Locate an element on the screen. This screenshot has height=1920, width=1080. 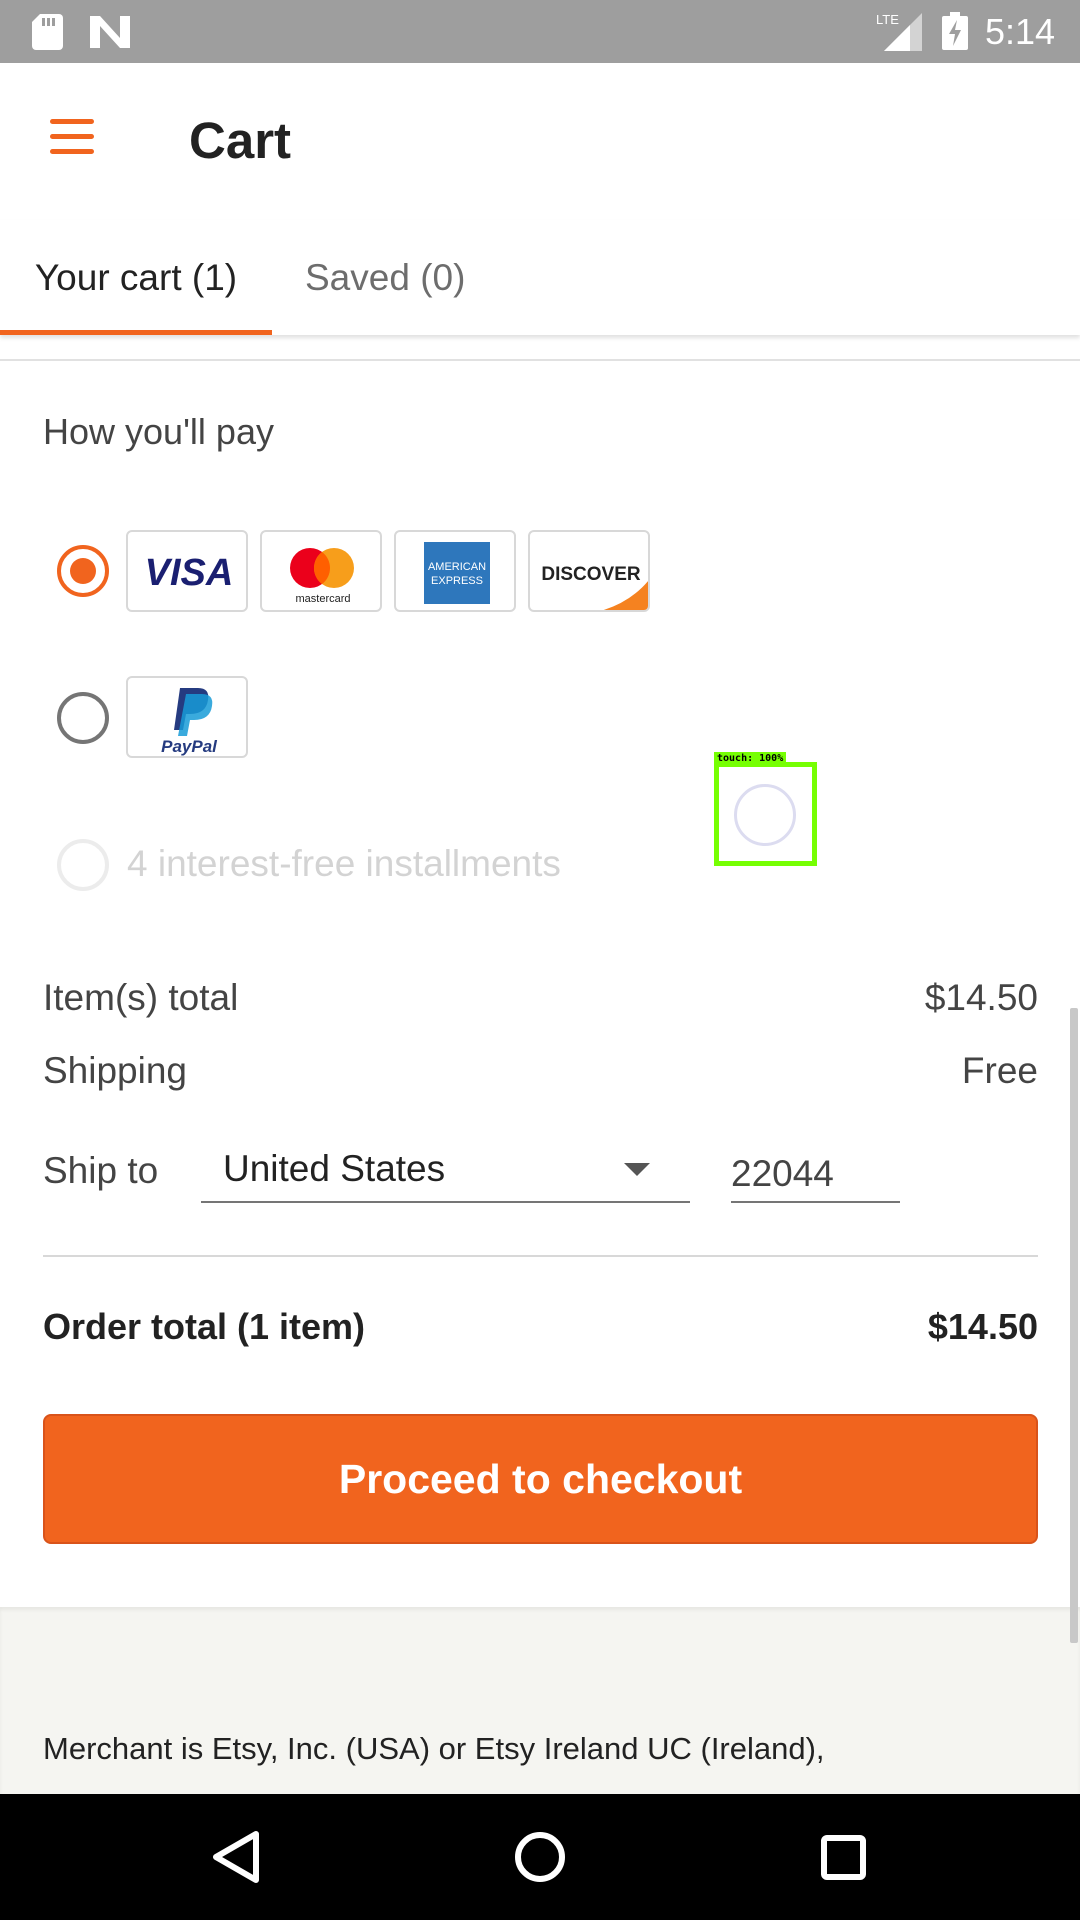
shipping-value: Free is located at coordinates (999, 1070).